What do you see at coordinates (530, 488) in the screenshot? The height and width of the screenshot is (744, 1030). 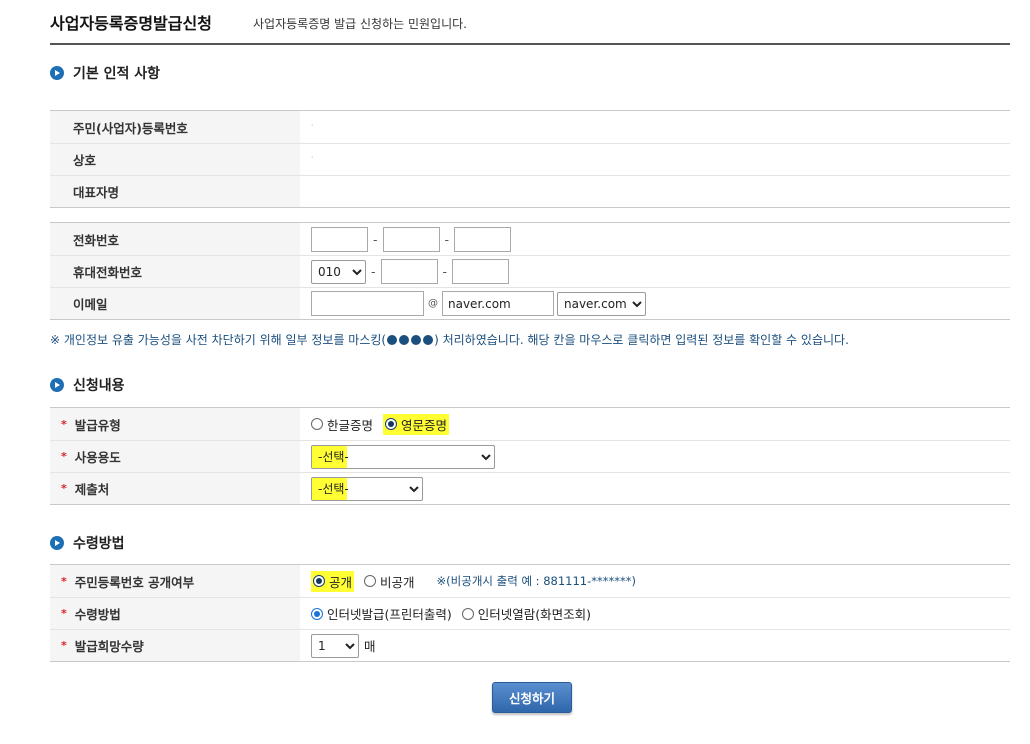 I see `table-row: * 제출처 -선택-` at bounding box center [530, 488].